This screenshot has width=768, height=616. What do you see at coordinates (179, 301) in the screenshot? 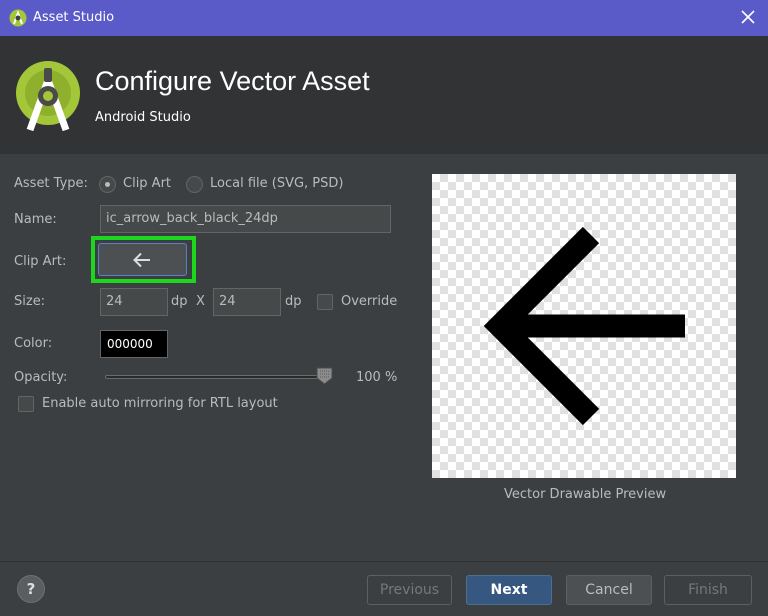
I see `width-unit: dp` at bounding box center [179, 301].